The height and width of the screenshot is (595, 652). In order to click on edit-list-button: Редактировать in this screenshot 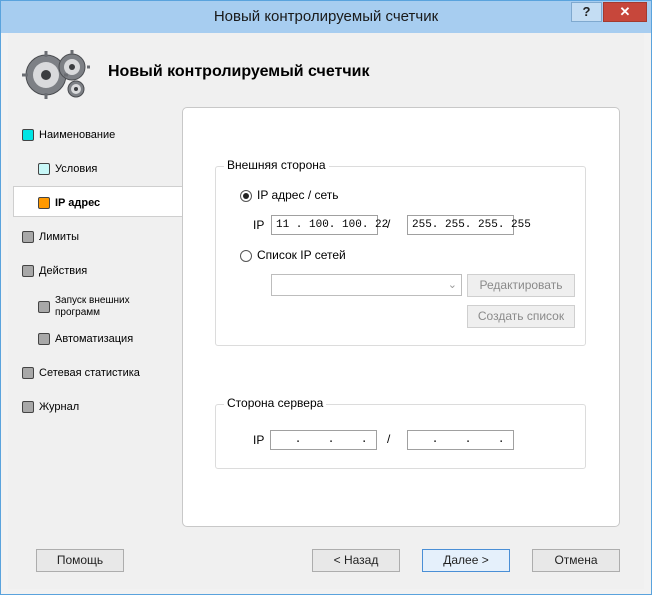, I will do `click(521, 285)`.